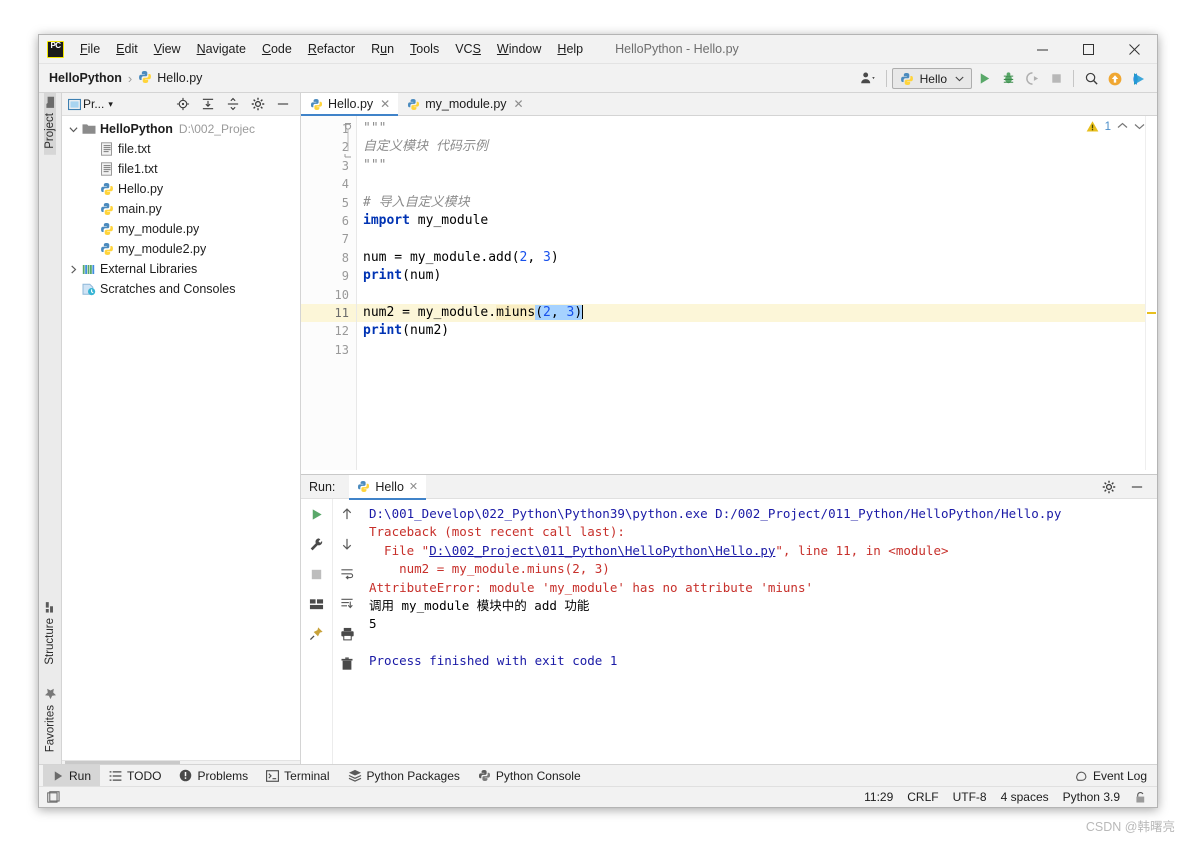 This screenshot has width=1193, height=845. Describe the element at coordinates (1008, 79) in the screenshot. I see `debug-icon` at that location.